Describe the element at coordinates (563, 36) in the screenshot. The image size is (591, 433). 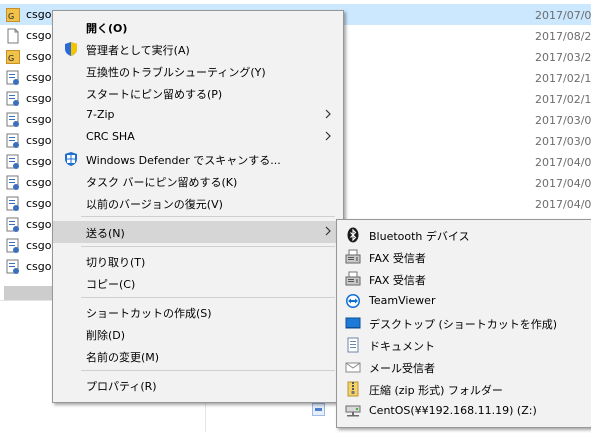
I see `file-date: 2017/08/22` at that location.